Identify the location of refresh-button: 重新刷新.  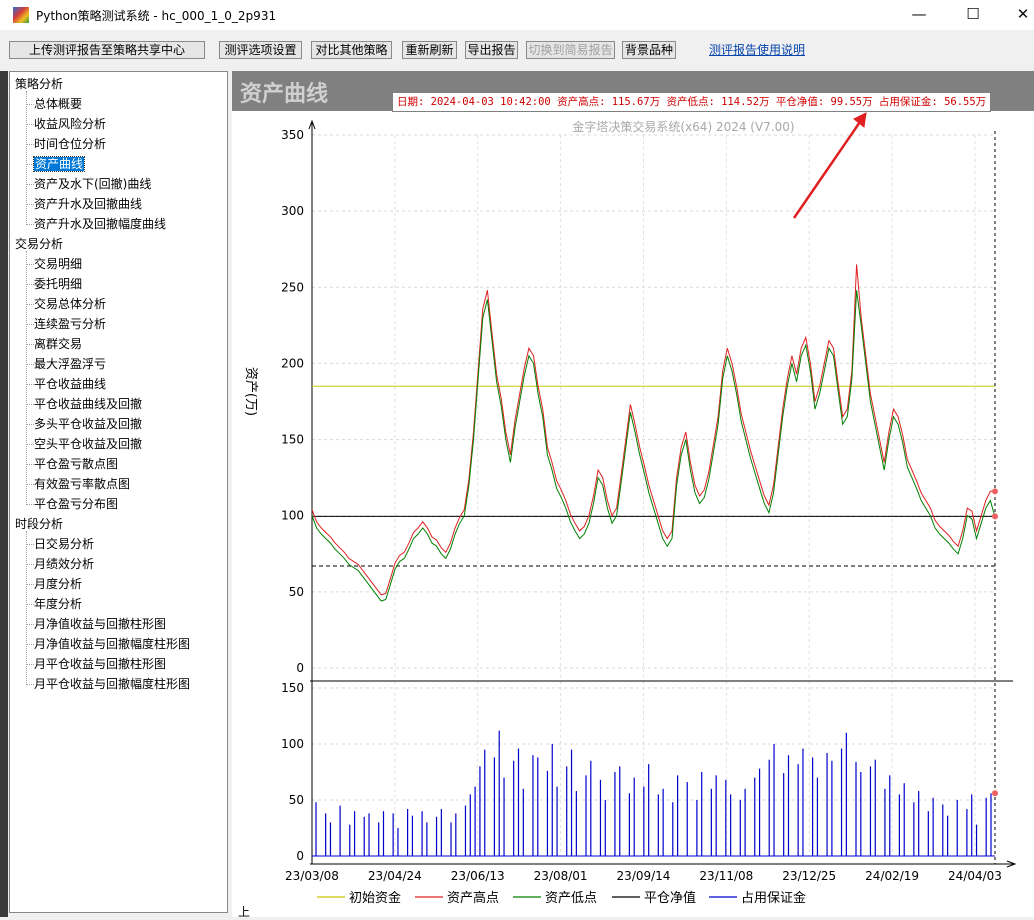
(429, 50).